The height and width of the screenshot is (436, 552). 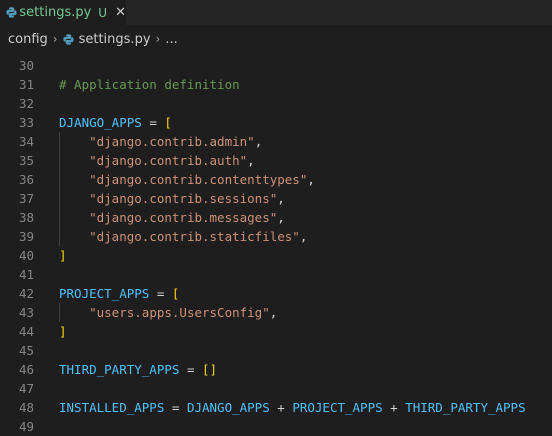 I want to click on tab-label: settings.py, so click(x=55, y=12).